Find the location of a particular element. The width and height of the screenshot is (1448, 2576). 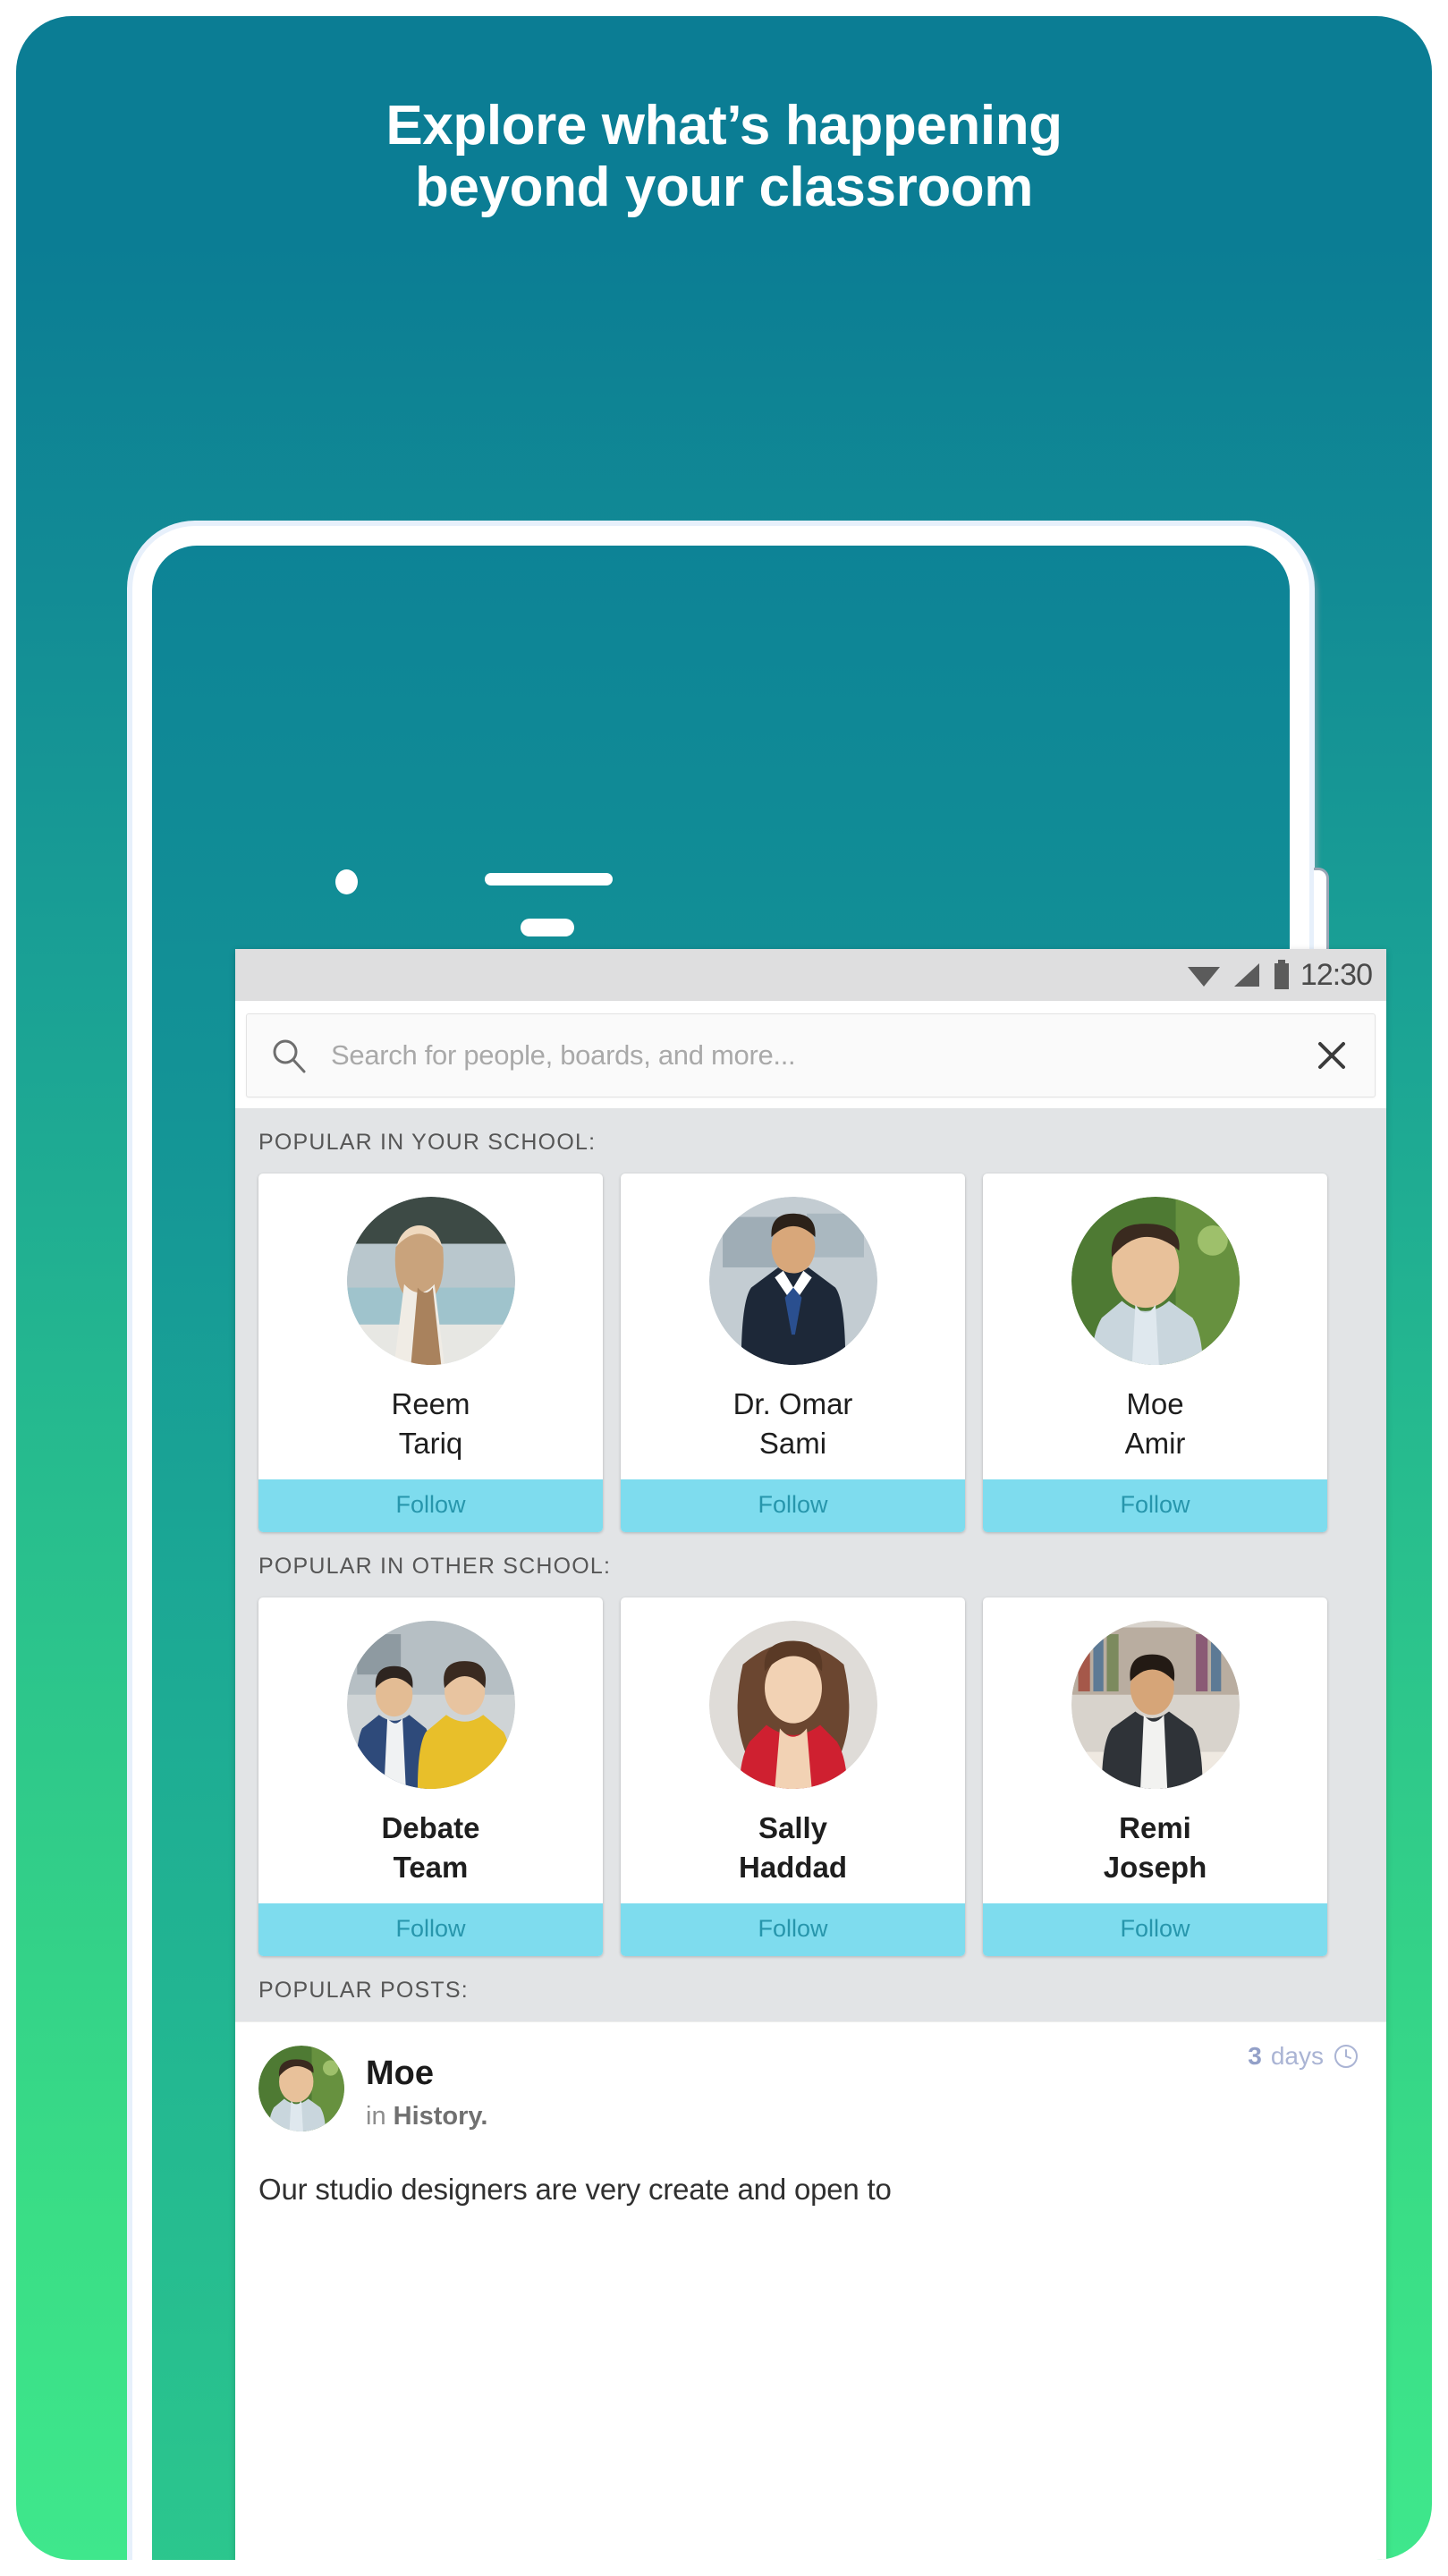

profile-card-body: Debate Team is located at coordinates (430, 1750).